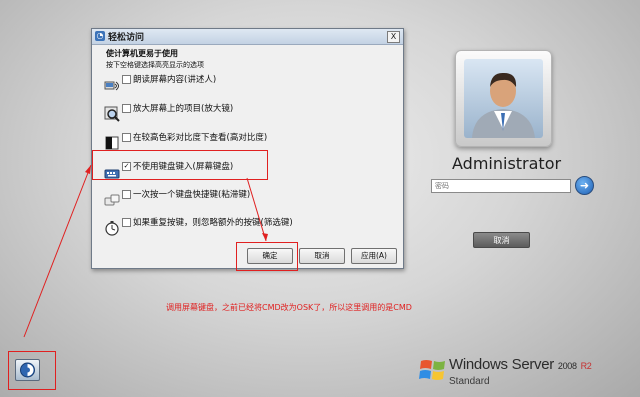  I want to click on annotation-text: 调用屏幕键盘，之前已经将CMD改为OSK了，所以这里调用的是CMD, so click(289, 307).